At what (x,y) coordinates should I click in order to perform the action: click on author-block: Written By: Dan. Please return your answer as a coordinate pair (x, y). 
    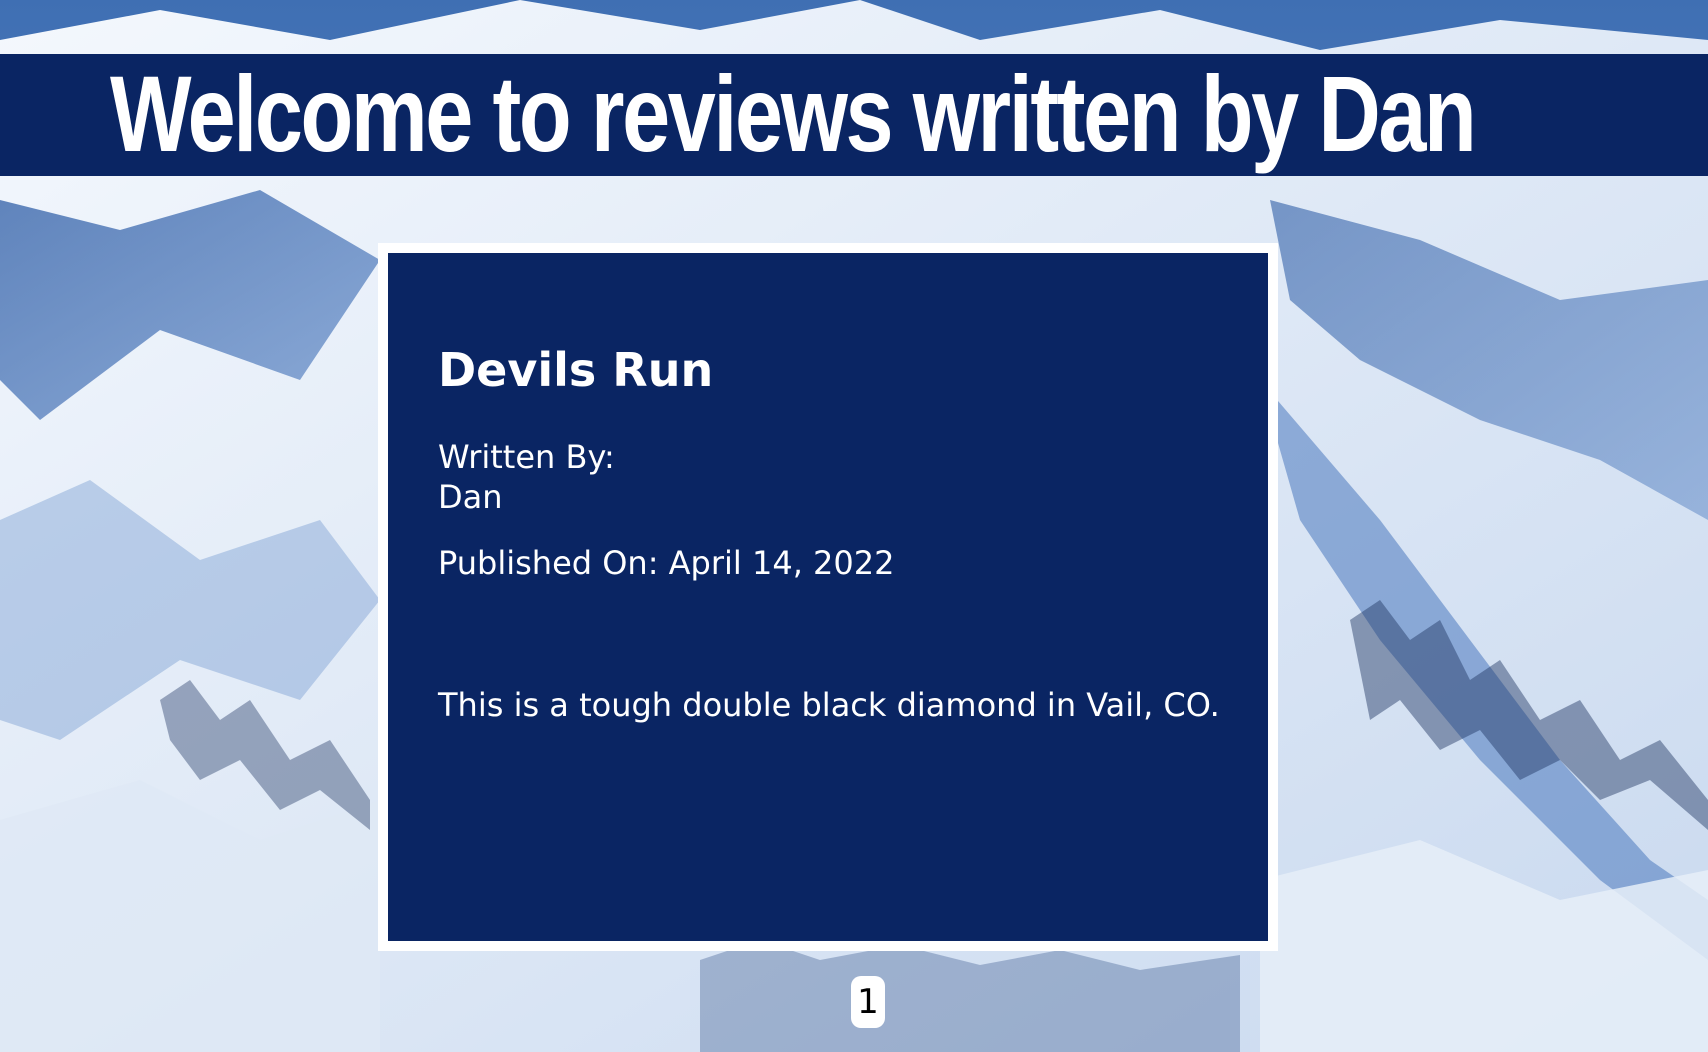
    Looking at the image, I should click on (526, 477).